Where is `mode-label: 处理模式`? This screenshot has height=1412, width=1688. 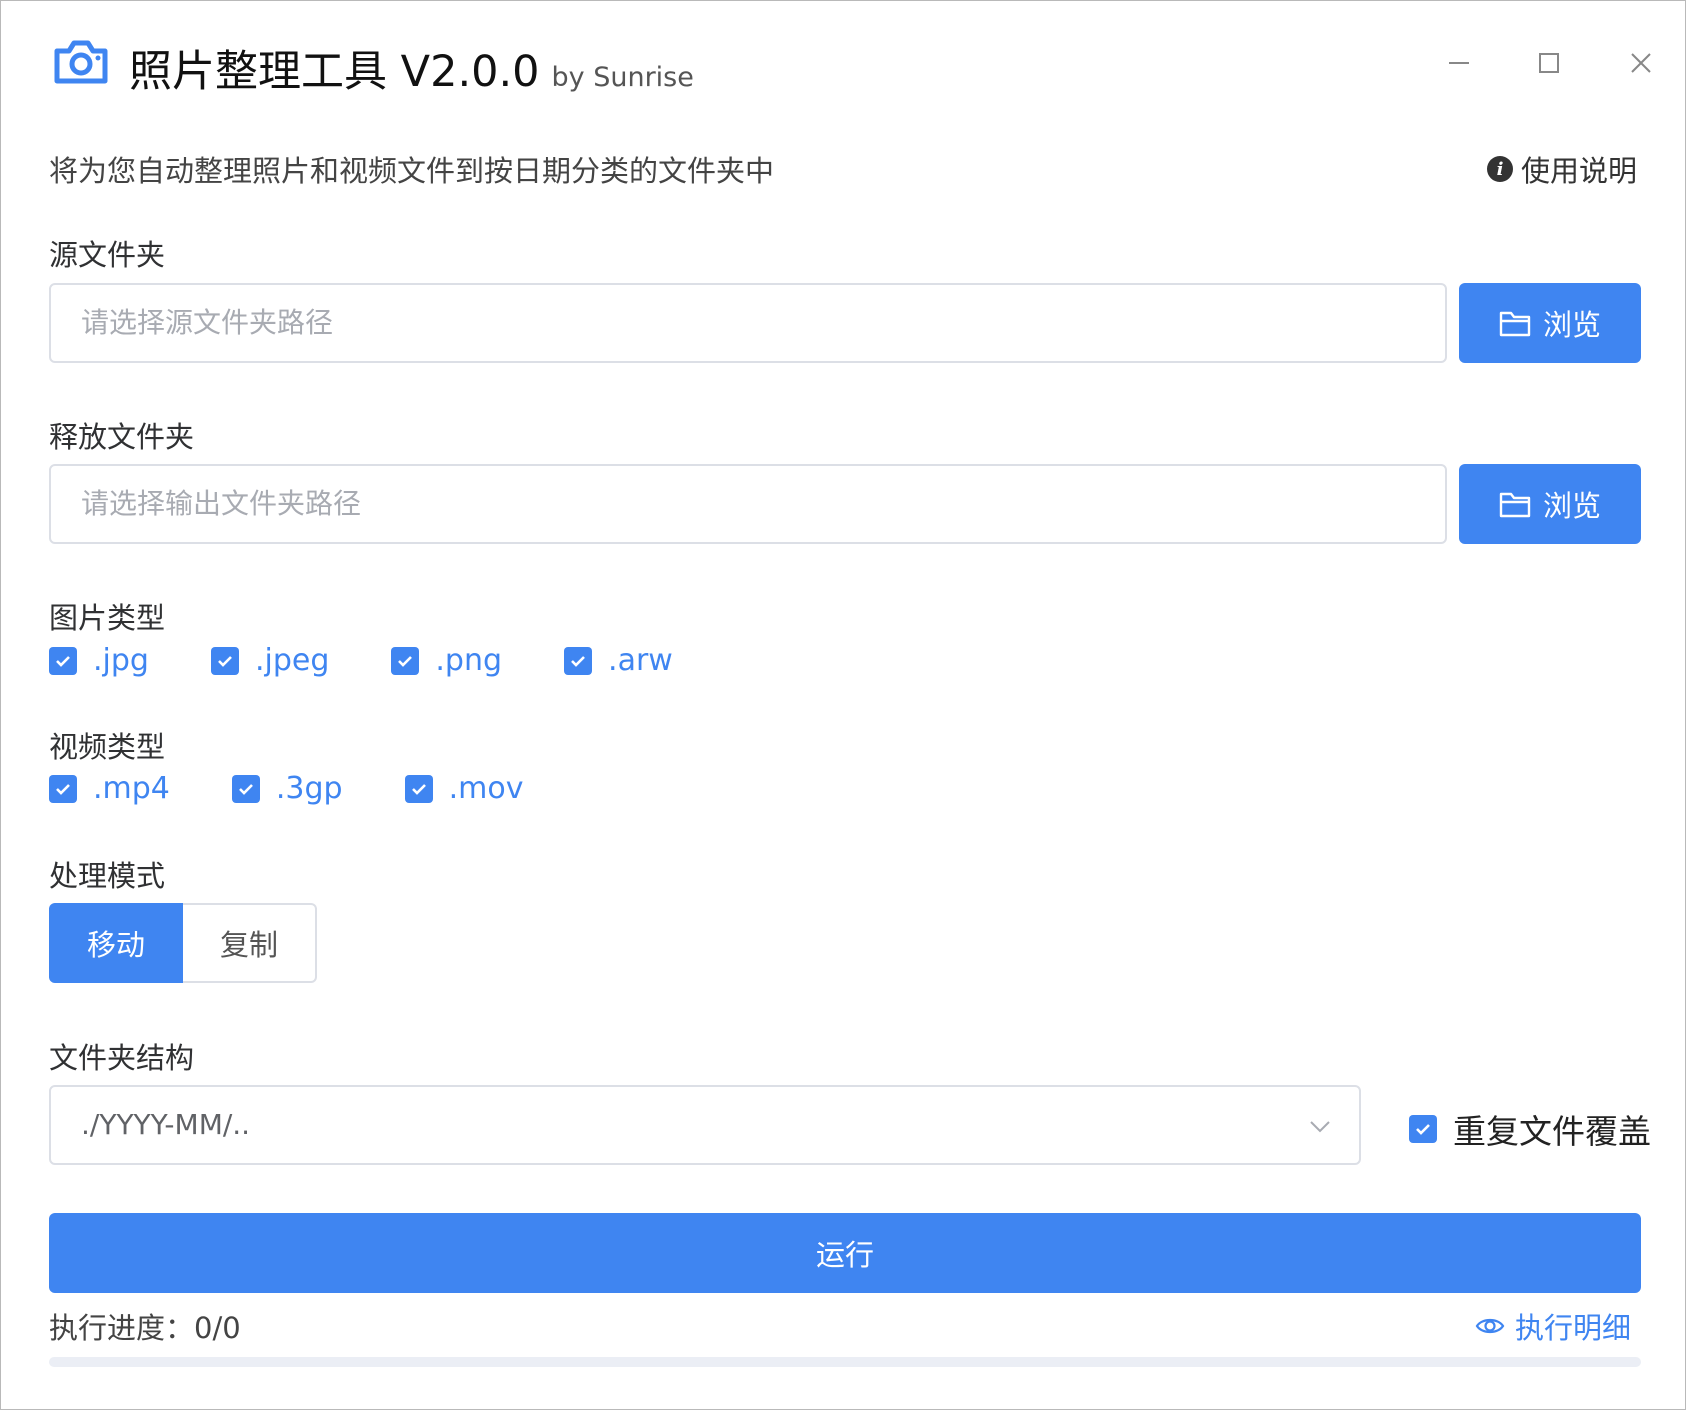
mode-label: 处理模式 is located at coordinates (107, 876).